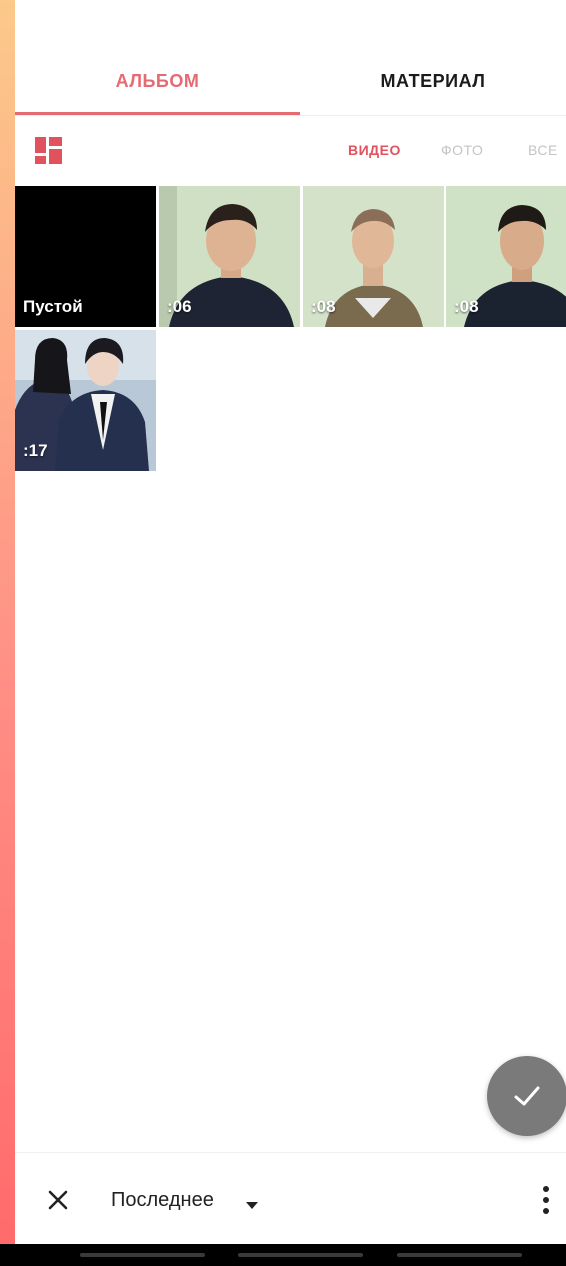  What do you see at coordinates (290, 115) in the screenshot?
I see `divider` at bounding box center [290, 115].